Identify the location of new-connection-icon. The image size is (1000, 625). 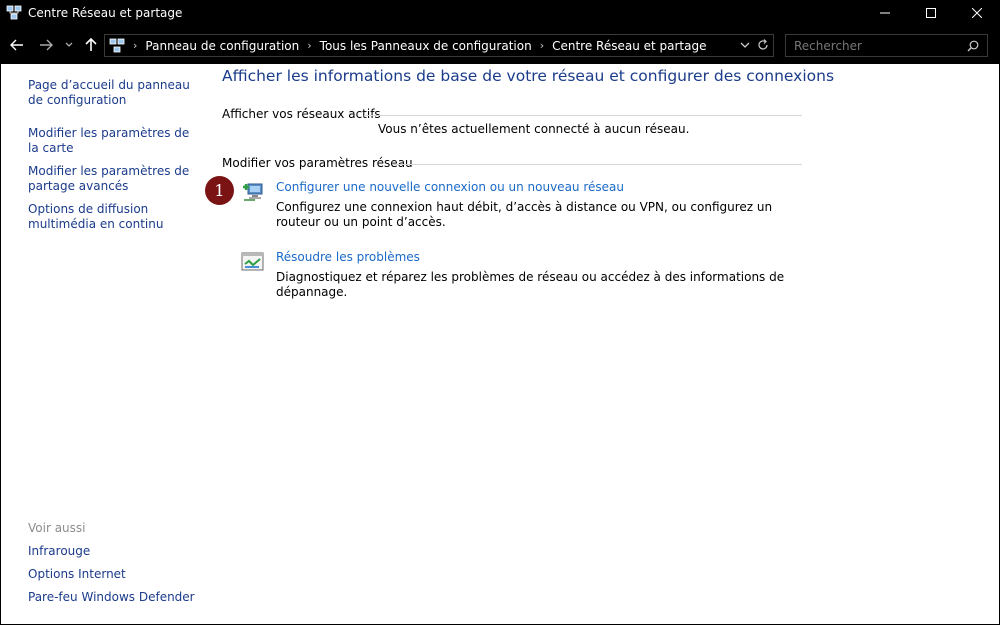
(253, 192).